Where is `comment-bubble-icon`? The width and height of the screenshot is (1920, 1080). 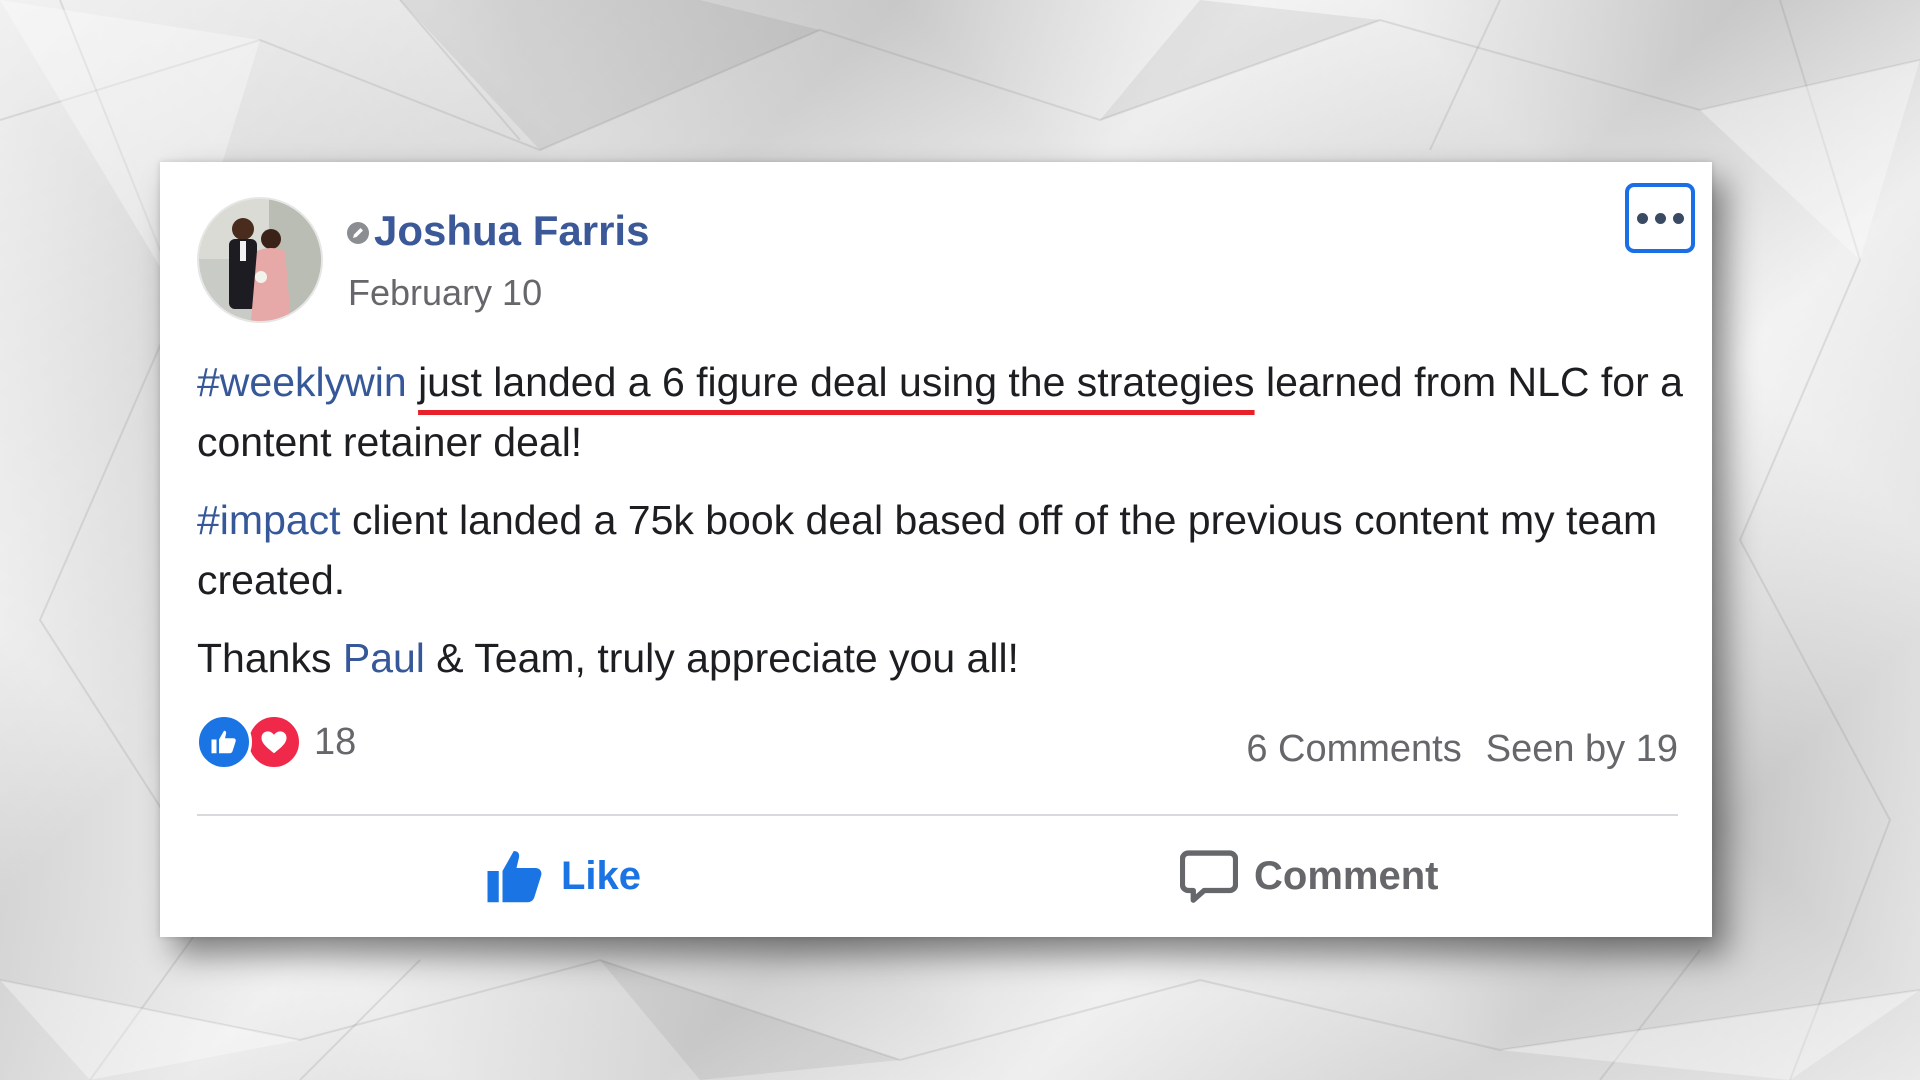
comment-bubble-icon is located at coordinates (1209, 876).